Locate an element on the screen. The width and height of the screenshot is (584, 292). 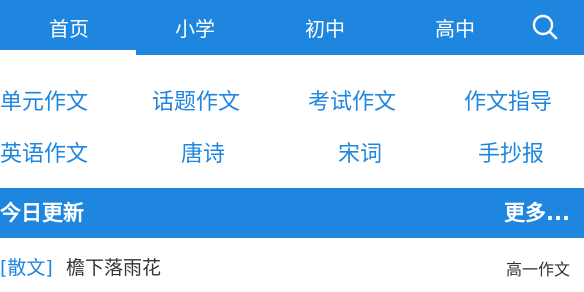
category-tang-poems: 唐诗 is located at coordinates (211, 155).